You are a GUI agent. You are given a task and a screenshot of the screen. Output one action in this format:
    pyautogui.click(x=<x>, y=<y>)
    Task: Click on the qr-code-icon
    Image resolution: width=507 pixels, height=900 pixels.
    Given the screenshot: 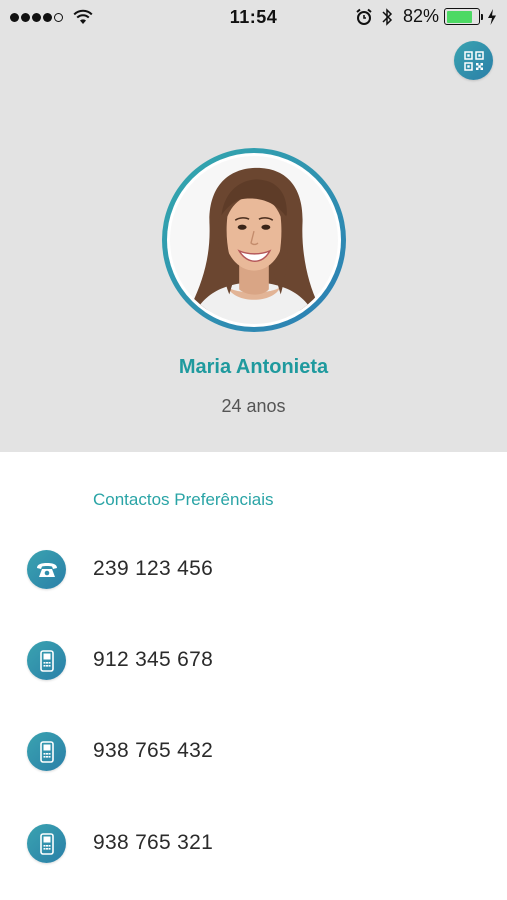 What is the action you would take?
    pyautogui.click(x=473, y=60)
    